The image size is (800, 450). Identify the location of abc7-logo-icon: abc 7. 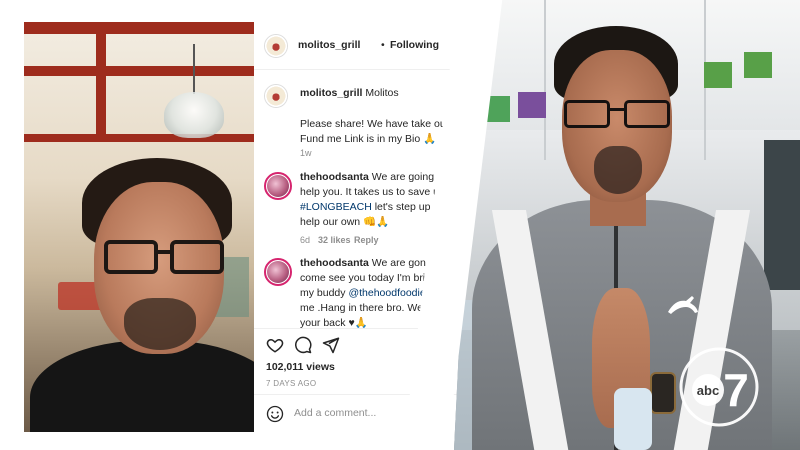
(719, 387).